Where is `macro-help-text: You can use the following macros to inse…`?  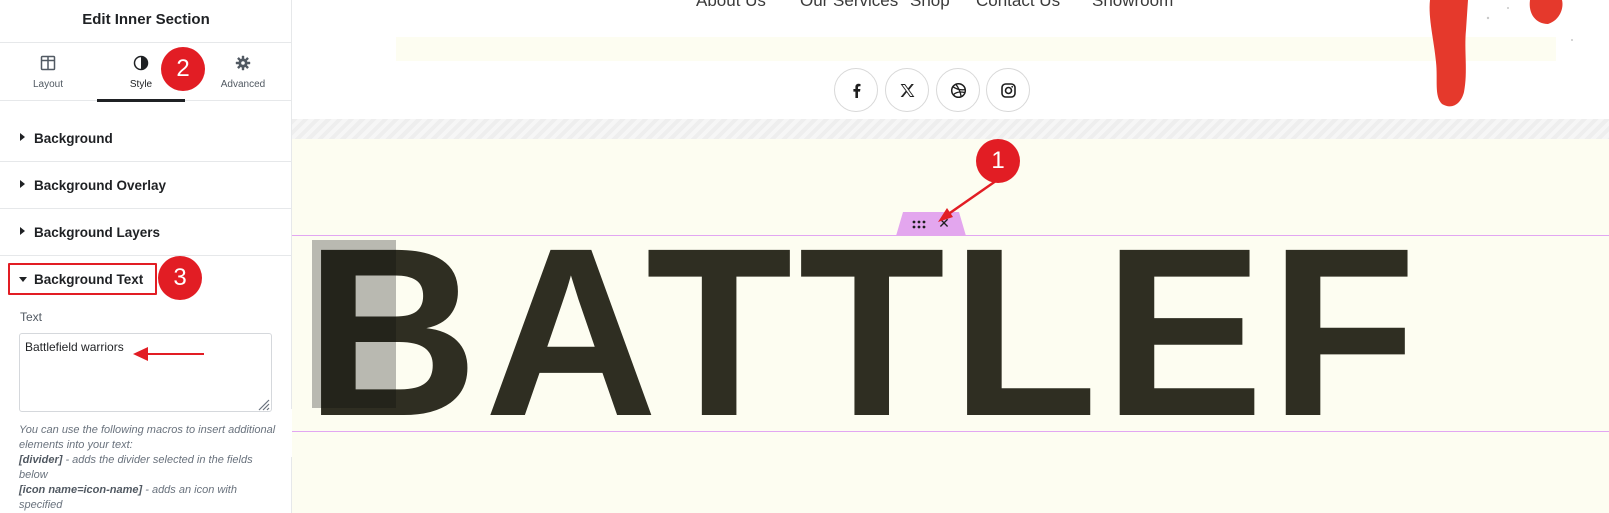
macro-help-text: You can use the following macros to inse… is located at coordinates (148, 468).